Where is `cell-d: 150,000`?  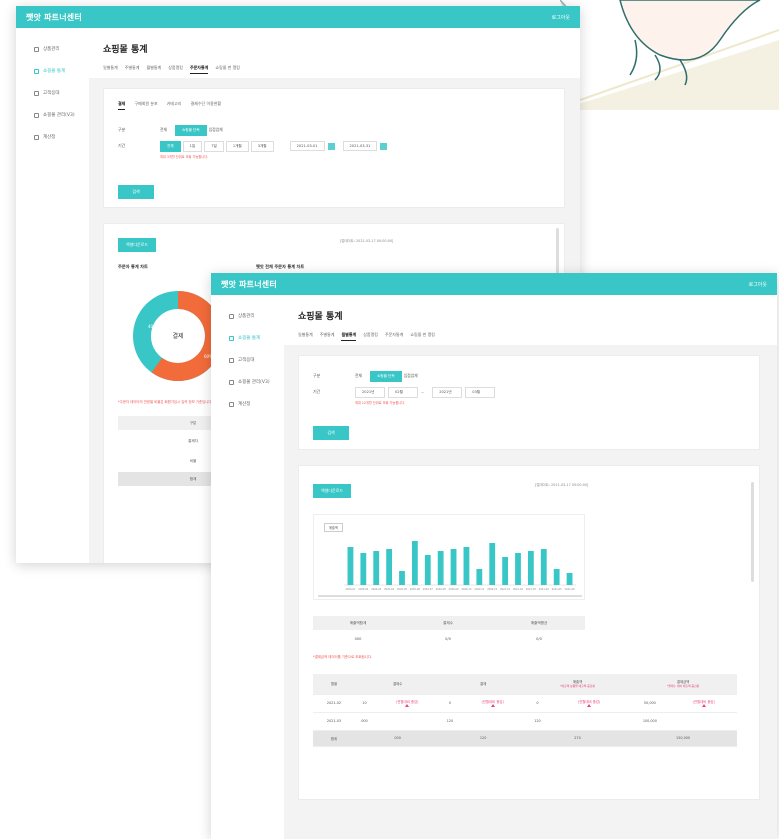 cell-d: 150,000 is located at coordinates (683, 738).